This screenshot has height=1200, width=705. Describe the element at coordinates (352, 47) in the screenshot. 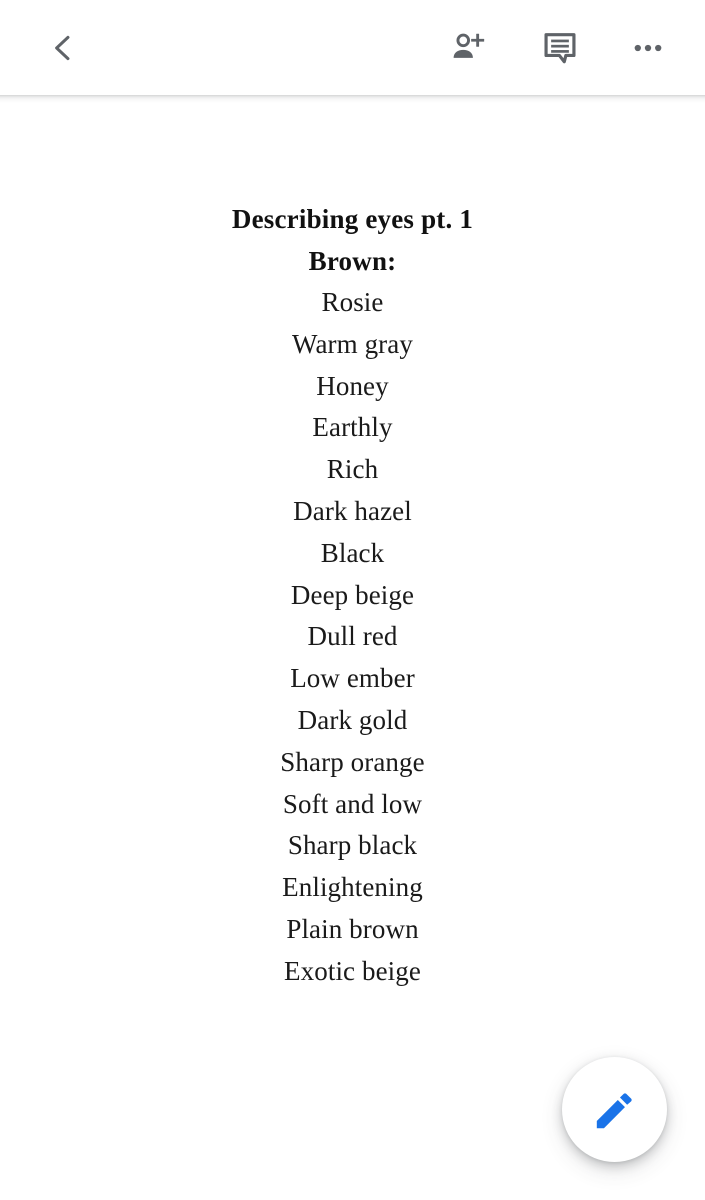

I see `top-app-bar` at that location.